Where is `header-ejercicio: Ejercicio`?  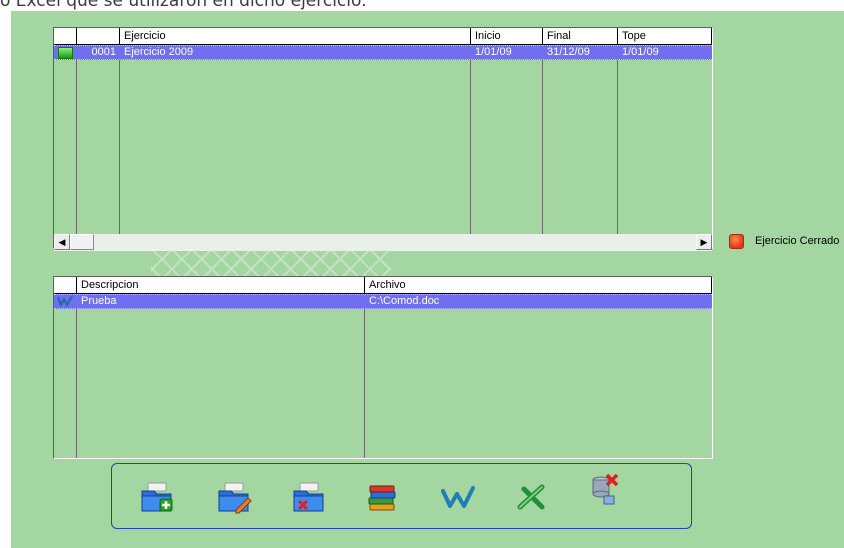 header-ejercicio: Ejercicio is located at coordinates (295, 36).